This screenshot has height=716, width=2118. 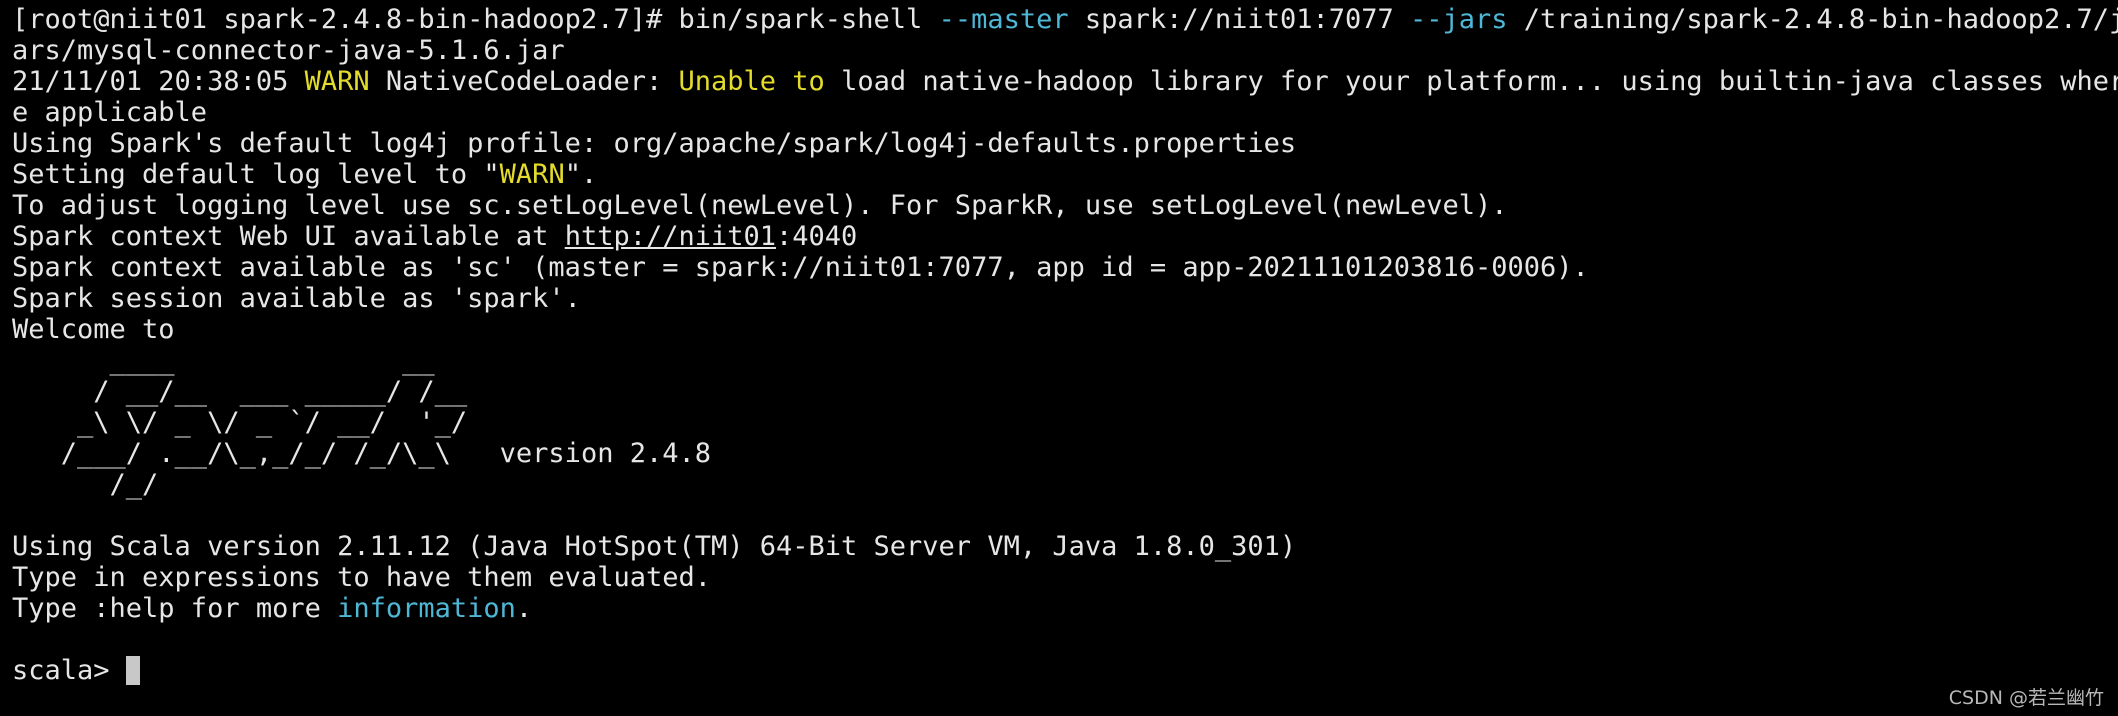 I want to click on shell-prompt: [root@niit01 spark-2.4.8-bin-hadoop2.7]#, so click(x=345, y=19).